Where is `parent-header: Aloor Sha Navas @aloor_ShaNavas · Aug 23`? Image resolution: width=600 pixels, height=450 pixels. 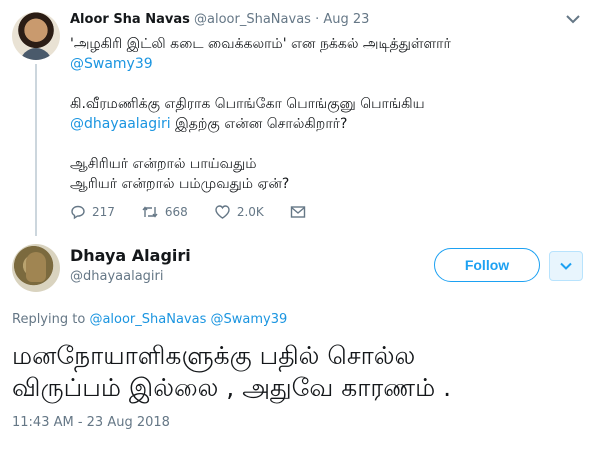 parent-header: Aloor Sha Navas @aloor_ShaNavas · Aug 23 is located at coordinates (219, 19).